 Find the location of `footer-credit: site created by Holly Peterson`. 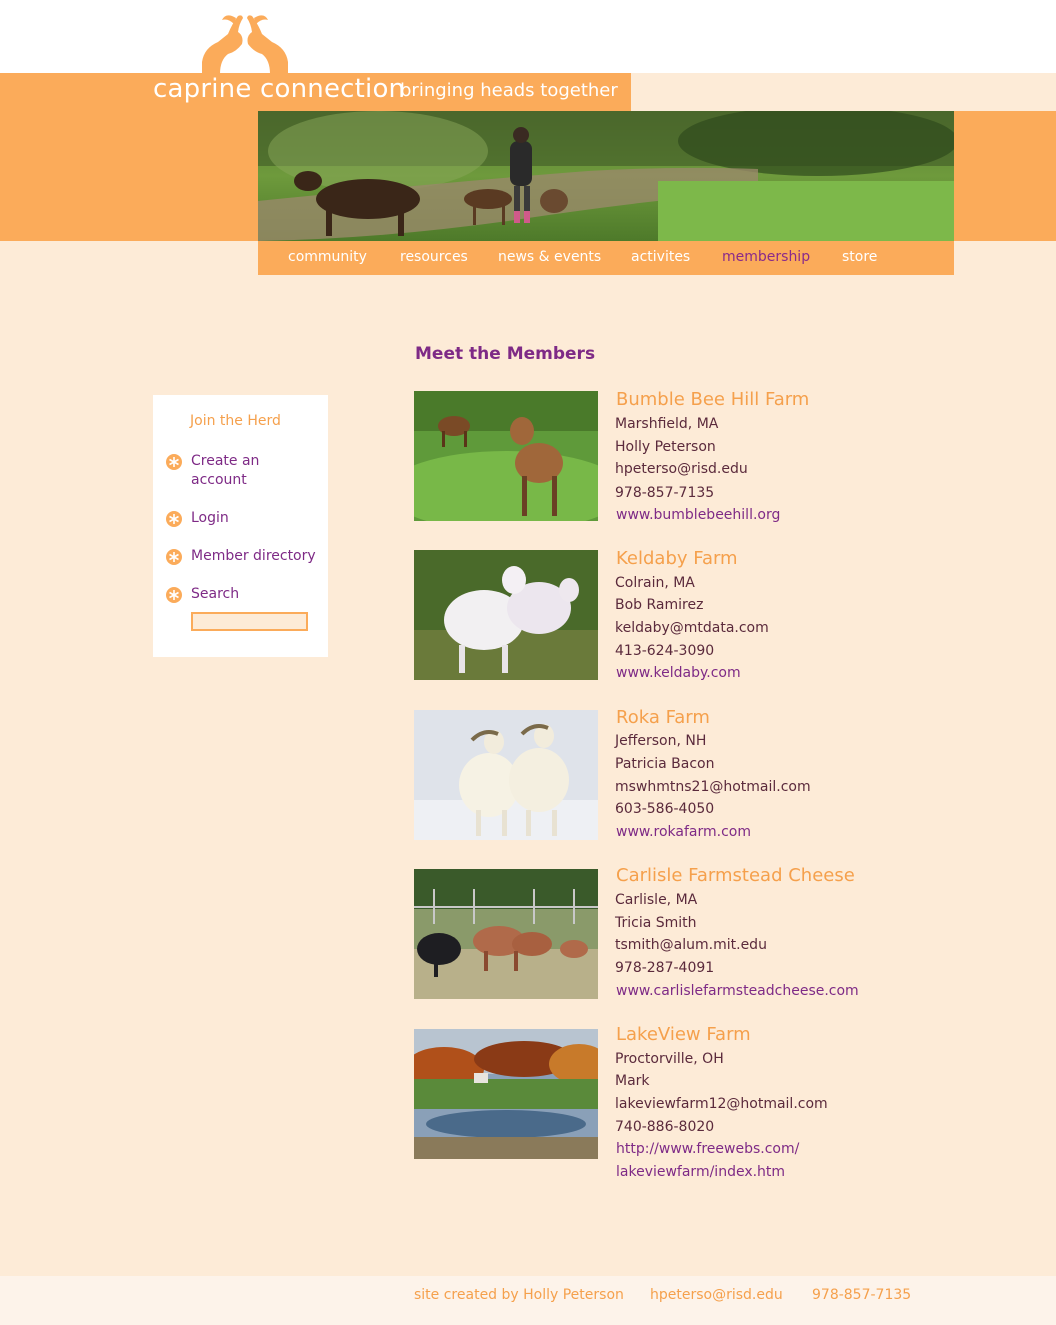

footer-credit: site created by Holly Peterson is located at coordinates (519, 1295).